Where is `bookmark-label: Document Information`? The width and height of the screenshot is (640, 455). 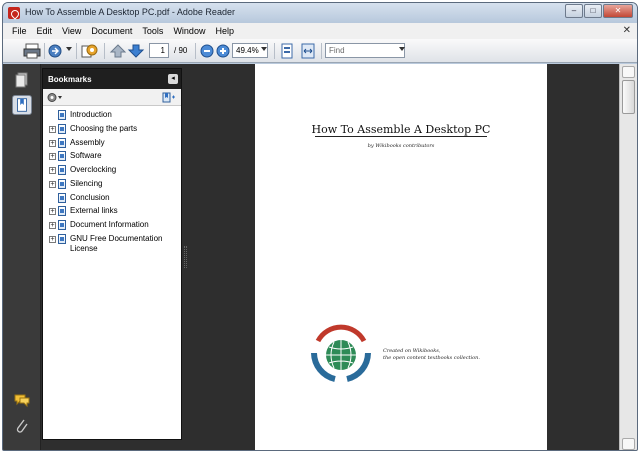
bookmark-label: Document Information is located at coordinates (109, 224).